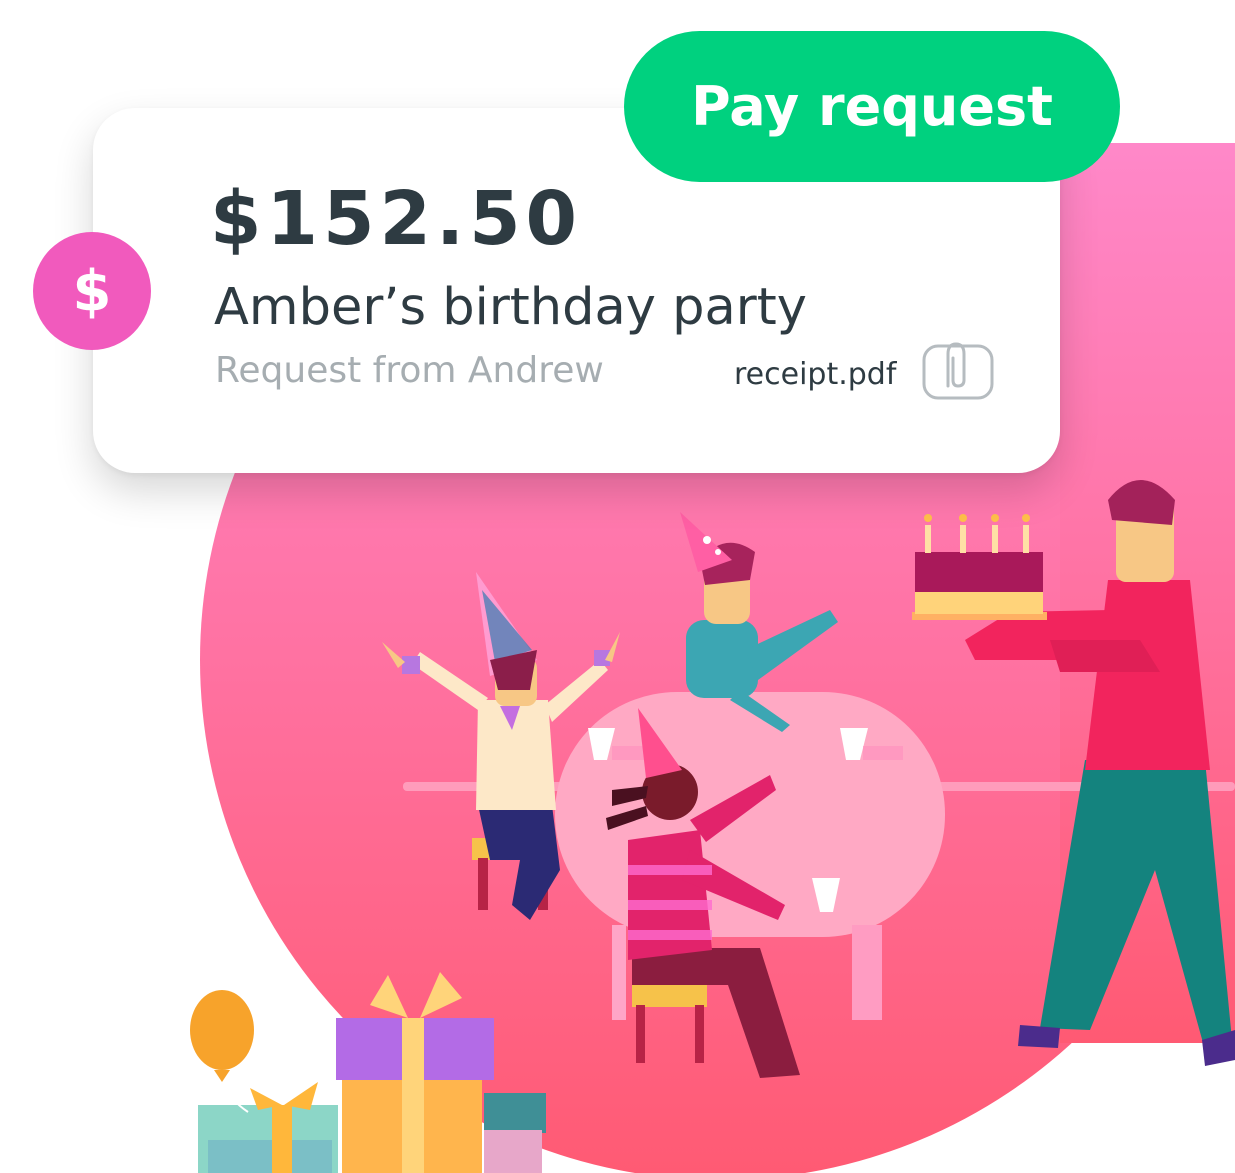 The width and height of the screenshot is (1235, 1173). What do you see at coordinates (396, 219) in the screenshot?
I see `request-amount: $152.50` at bounding box center [396, 219].